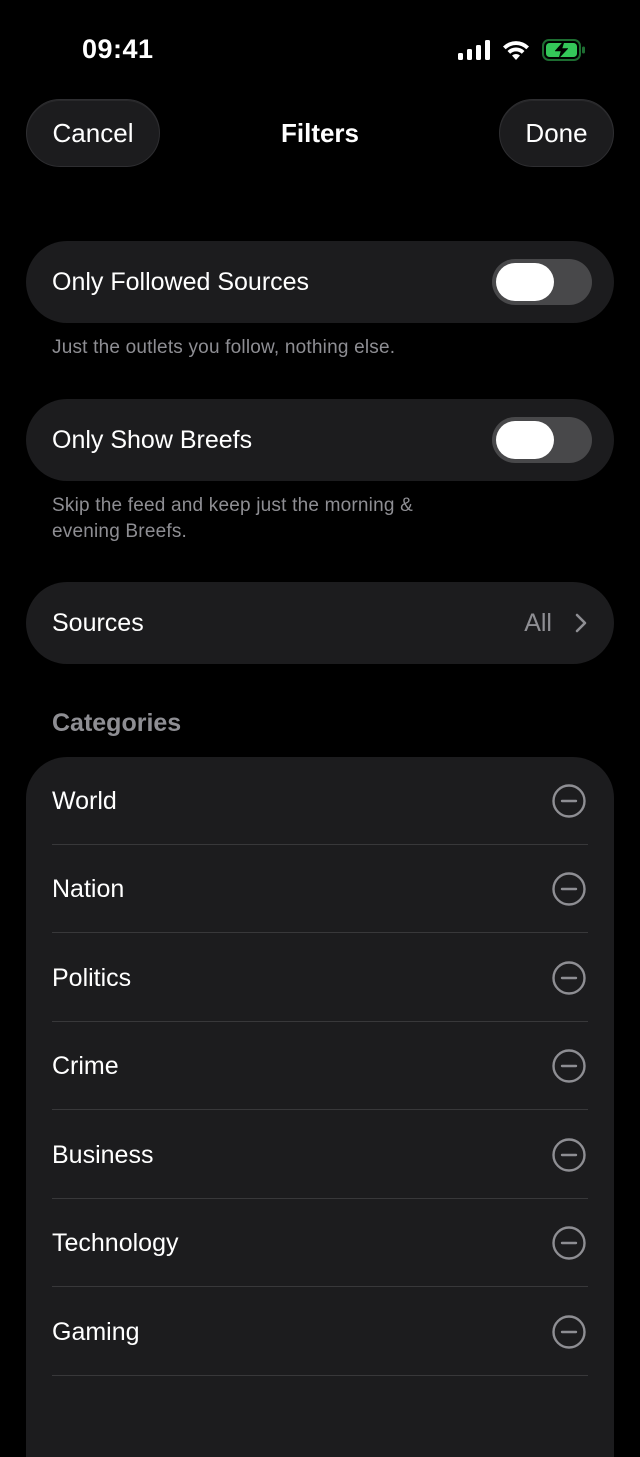 This screenshot has width=640, height=1457. I want to click on done-button: Done, so click(556, 133).